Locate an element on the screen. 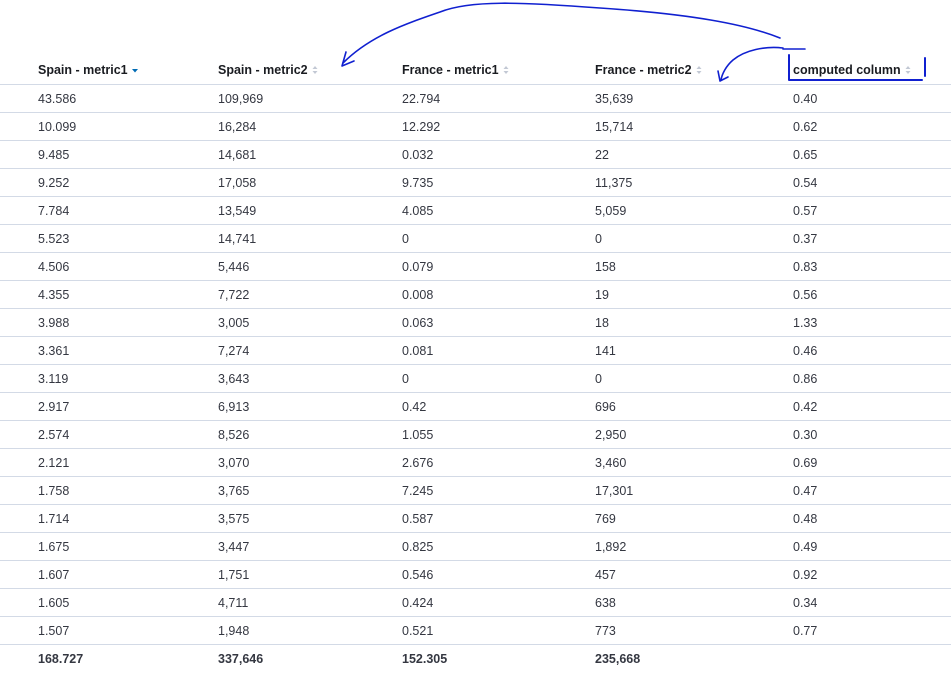 This screenshot has width=951, height=692. table-cell: 7.245 is located at coordinates (498, 490).